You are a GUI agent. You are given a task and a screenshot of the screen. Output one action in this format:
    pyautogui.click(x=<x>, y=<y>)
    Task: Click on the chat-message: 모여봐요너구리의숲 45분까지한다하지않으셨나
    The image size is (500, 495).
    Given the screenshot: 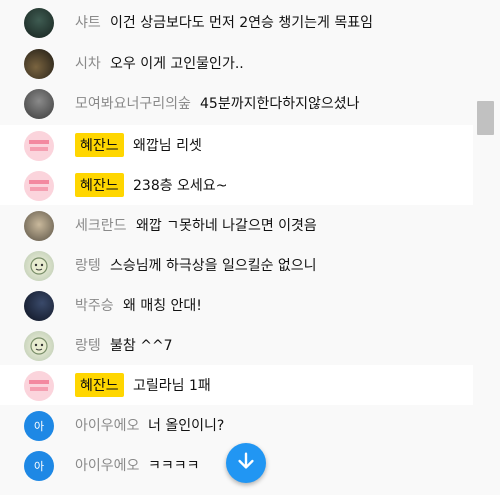 What is the action you would take?
    pyautogui.click(x=236, y=103)
    